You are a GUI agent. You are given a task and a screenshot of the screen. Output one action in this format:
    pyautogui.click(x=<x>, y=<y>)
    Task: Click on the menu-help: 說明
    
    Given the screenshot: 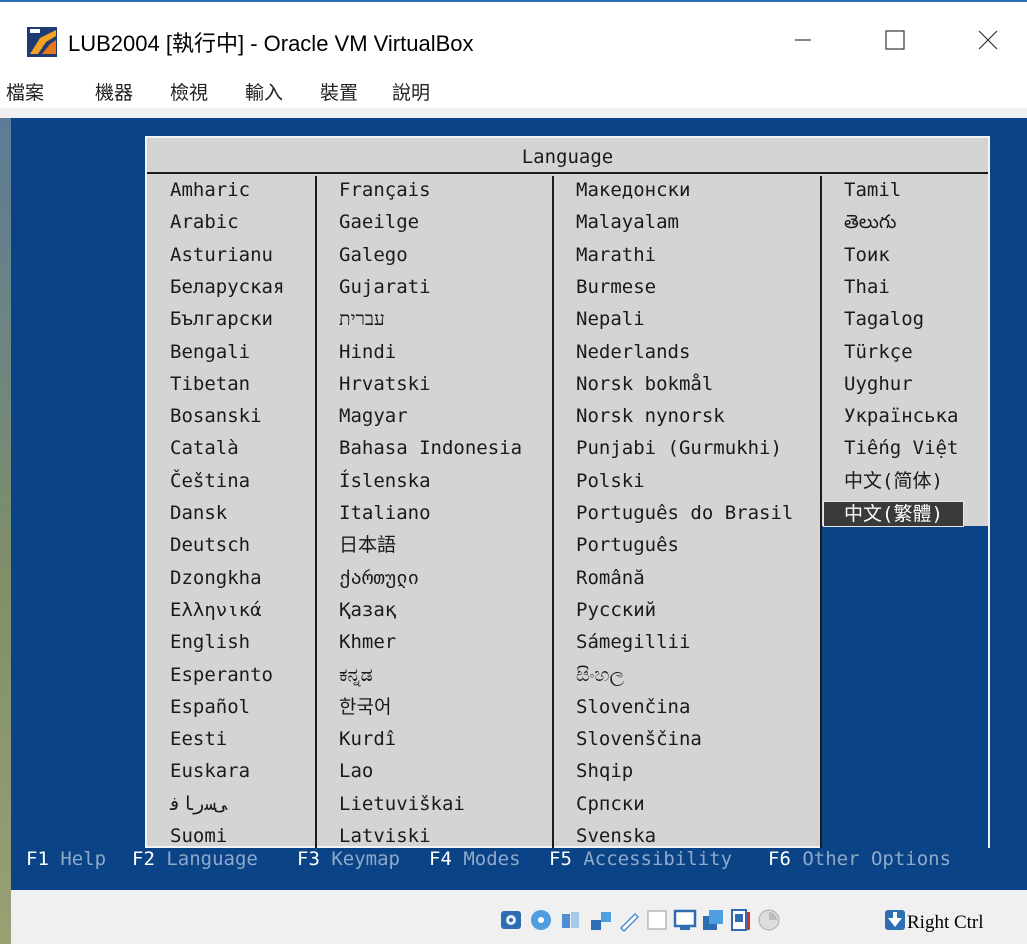 What is the action you would take?
    pyautogui.click(x=411, y=91)
    